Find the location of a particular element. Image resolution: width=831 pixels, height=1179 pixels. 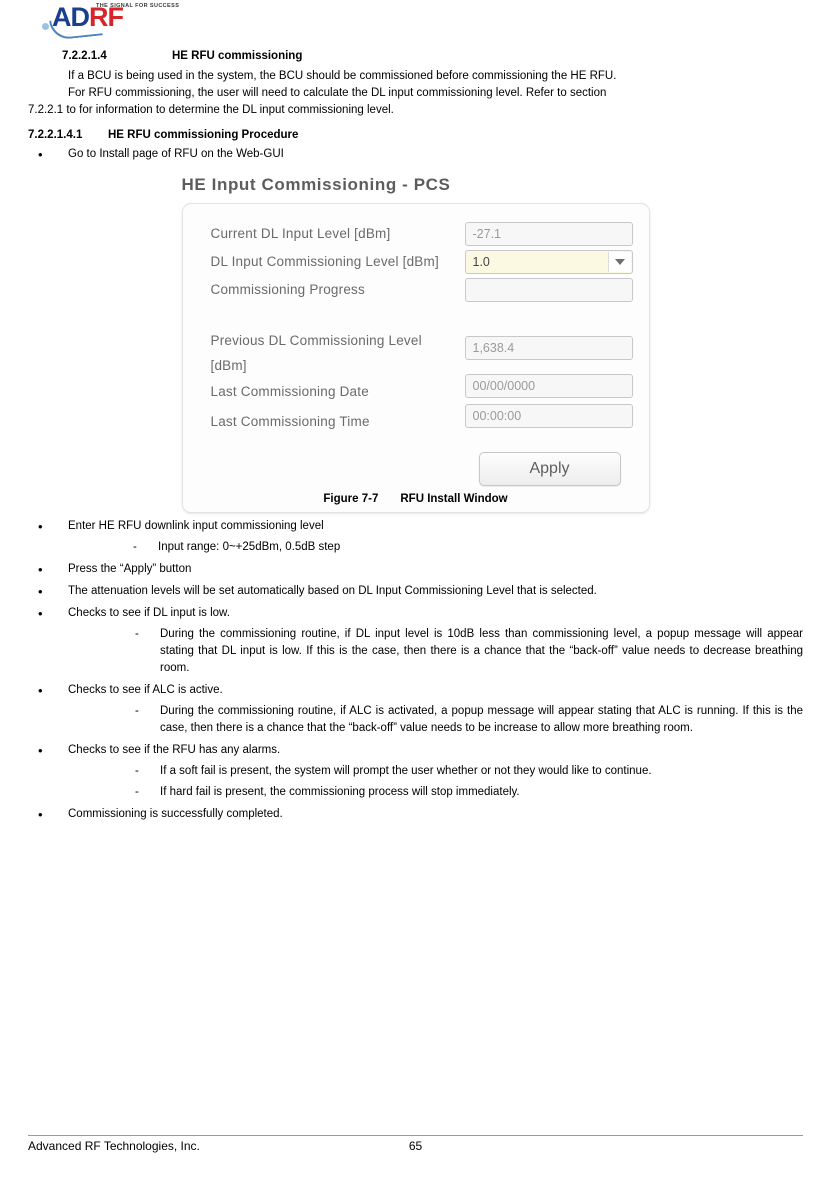

figure-caption: Figure 7-7 RFU Install Window is located at coordinates (416, 499).